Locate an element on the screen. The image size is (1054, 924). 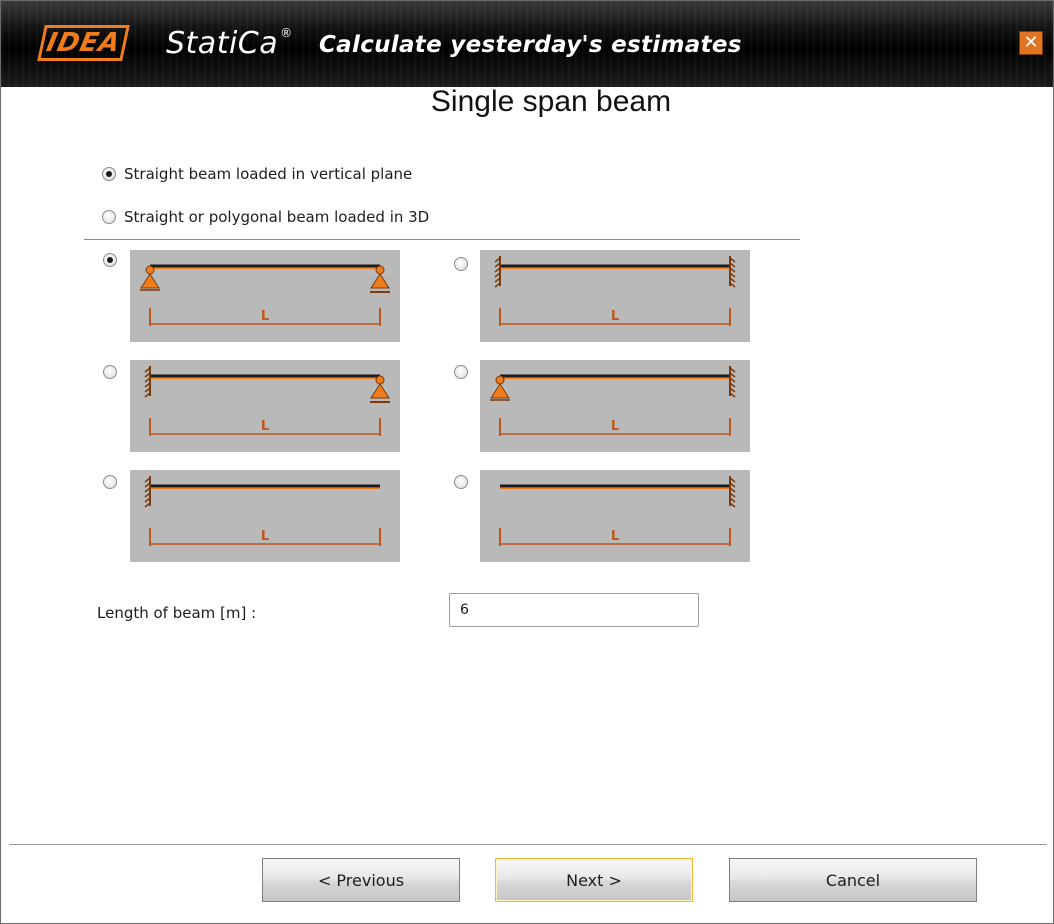
next-button: Next > is located at coordinates (594, 880).